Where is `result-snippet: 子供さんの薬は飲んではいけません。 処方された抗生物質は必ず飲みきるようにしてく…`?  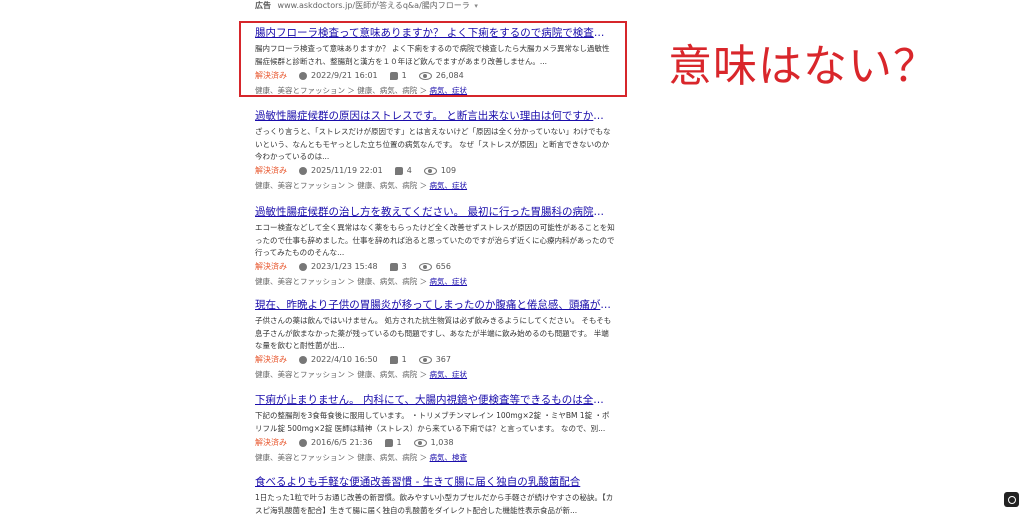
result-snippet: 子供さんの薬は飲んではいけません。 処方された抗生物質は必ず飲みきるようにしてく… is located at coordinates (433, 333).